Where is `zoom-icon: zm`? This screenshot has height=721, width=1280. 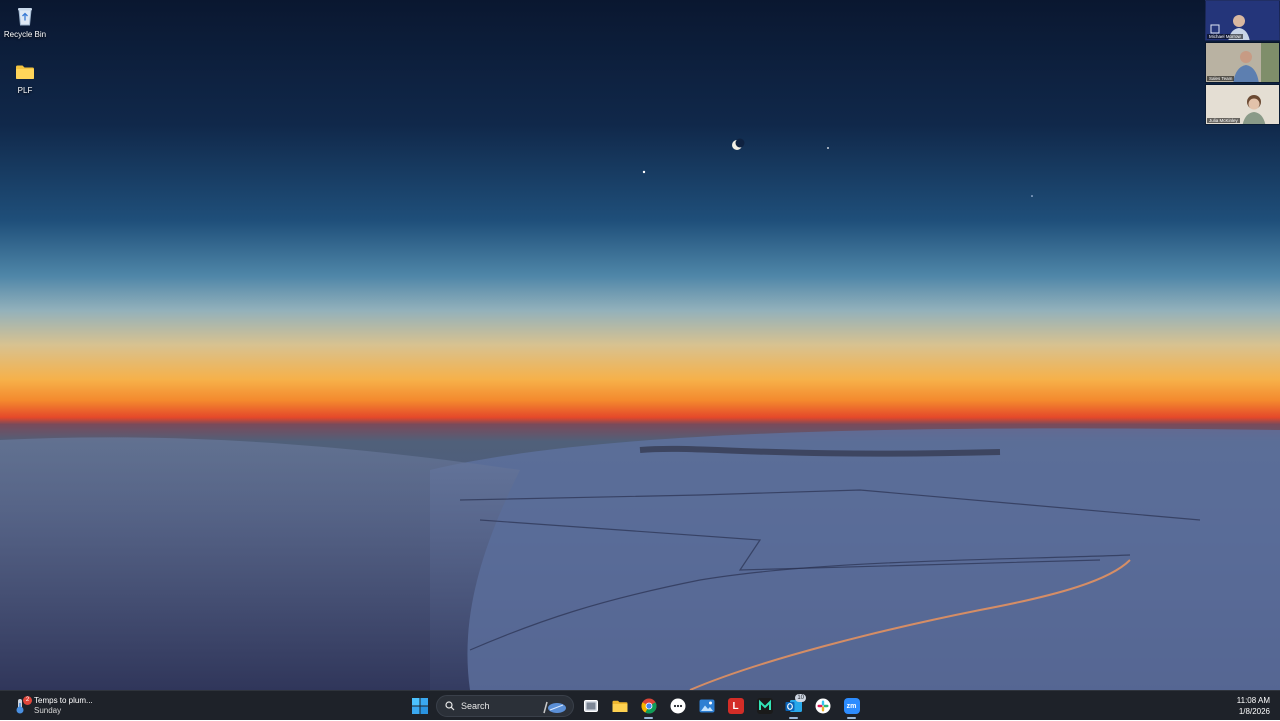
zoom-icon: zm is located at coordinates (851, 706).